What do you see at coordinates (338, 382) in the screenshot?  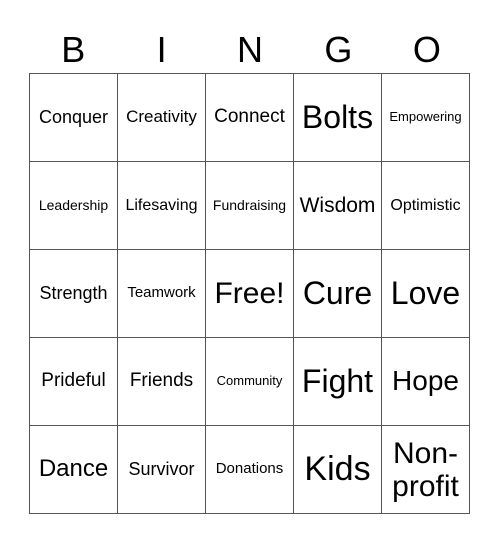 I see `bingo-cell: Fight` at bounding box center [338, 382].